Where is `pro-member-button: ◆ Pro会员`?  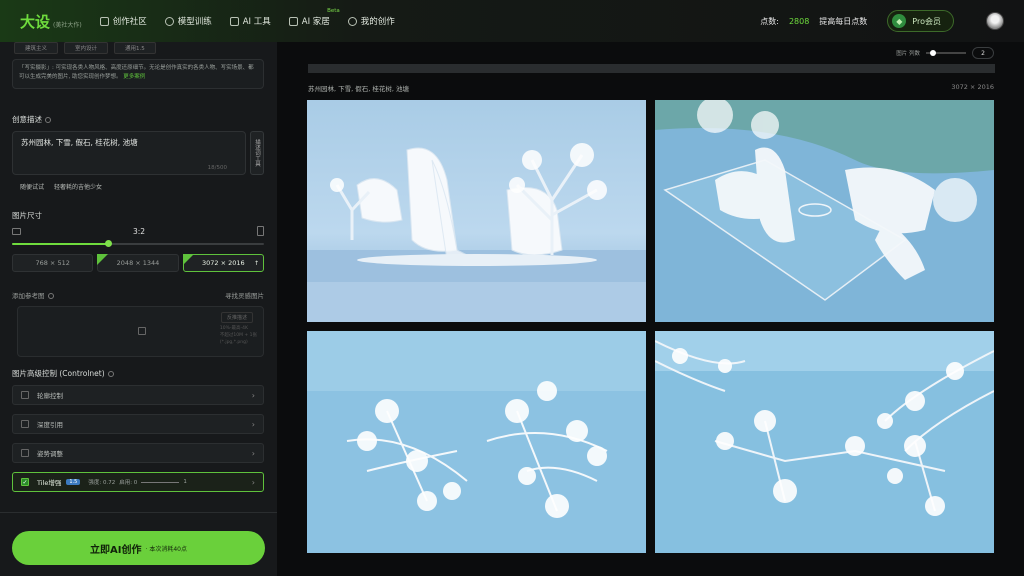
pro-member-button: ◆ Pro会员 is located at coordinates (920, 21).